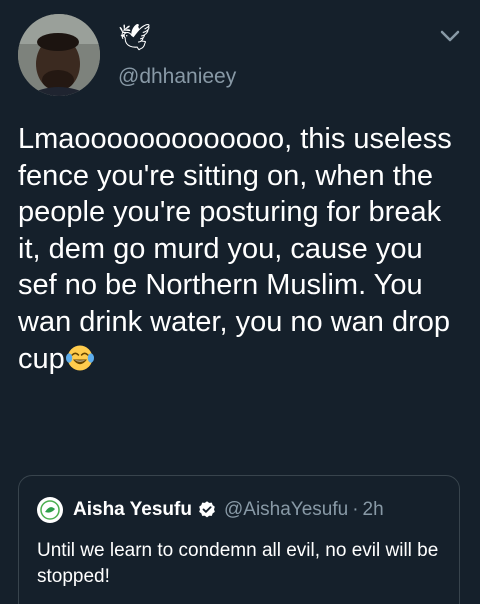  Describe the element at coordinates (134, 37) in the screenshot. I see `author-display-name: 🕊` at that location.